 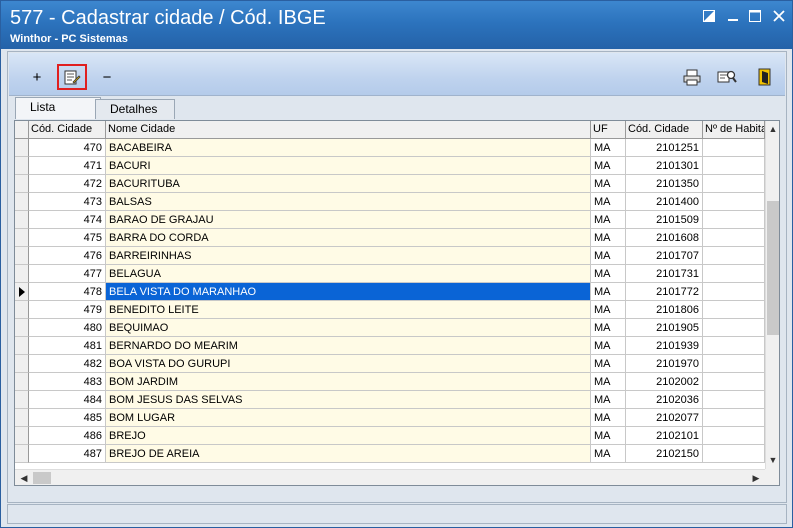 I want to click on cell-cod-ibge: 2101939, so click(x=664, y=346).